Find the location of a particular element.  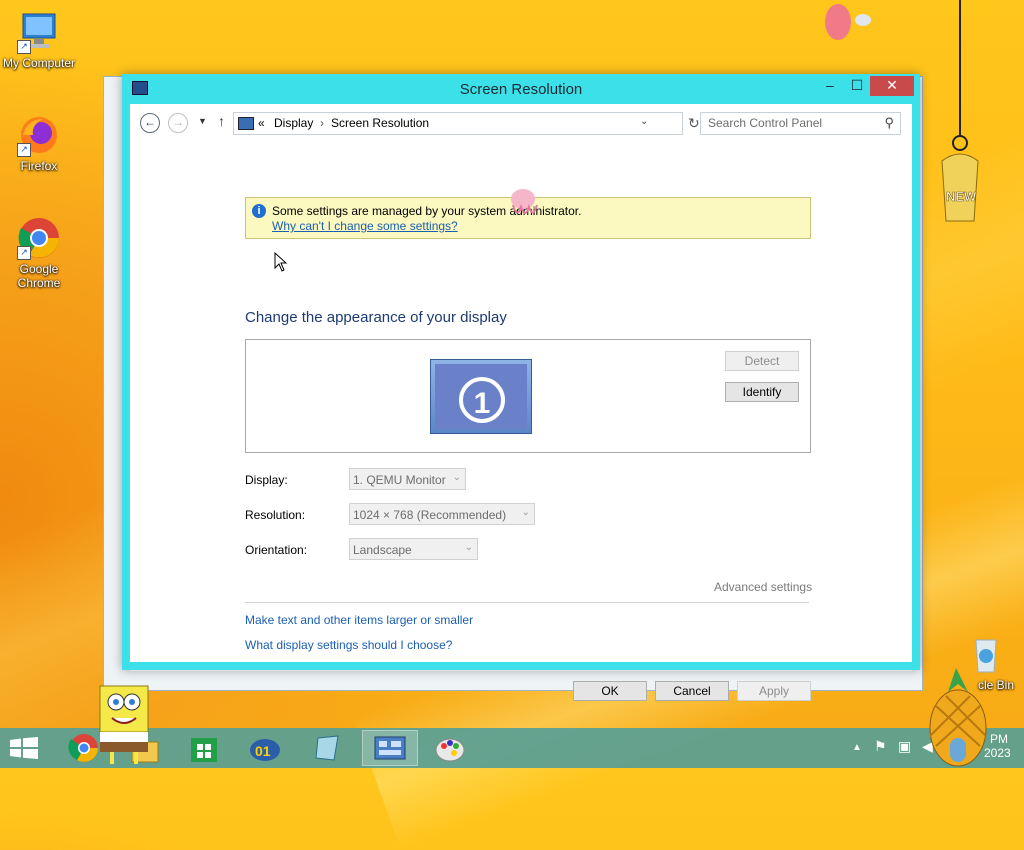

monitor-number: 1 is located at coordinates (482, 400).